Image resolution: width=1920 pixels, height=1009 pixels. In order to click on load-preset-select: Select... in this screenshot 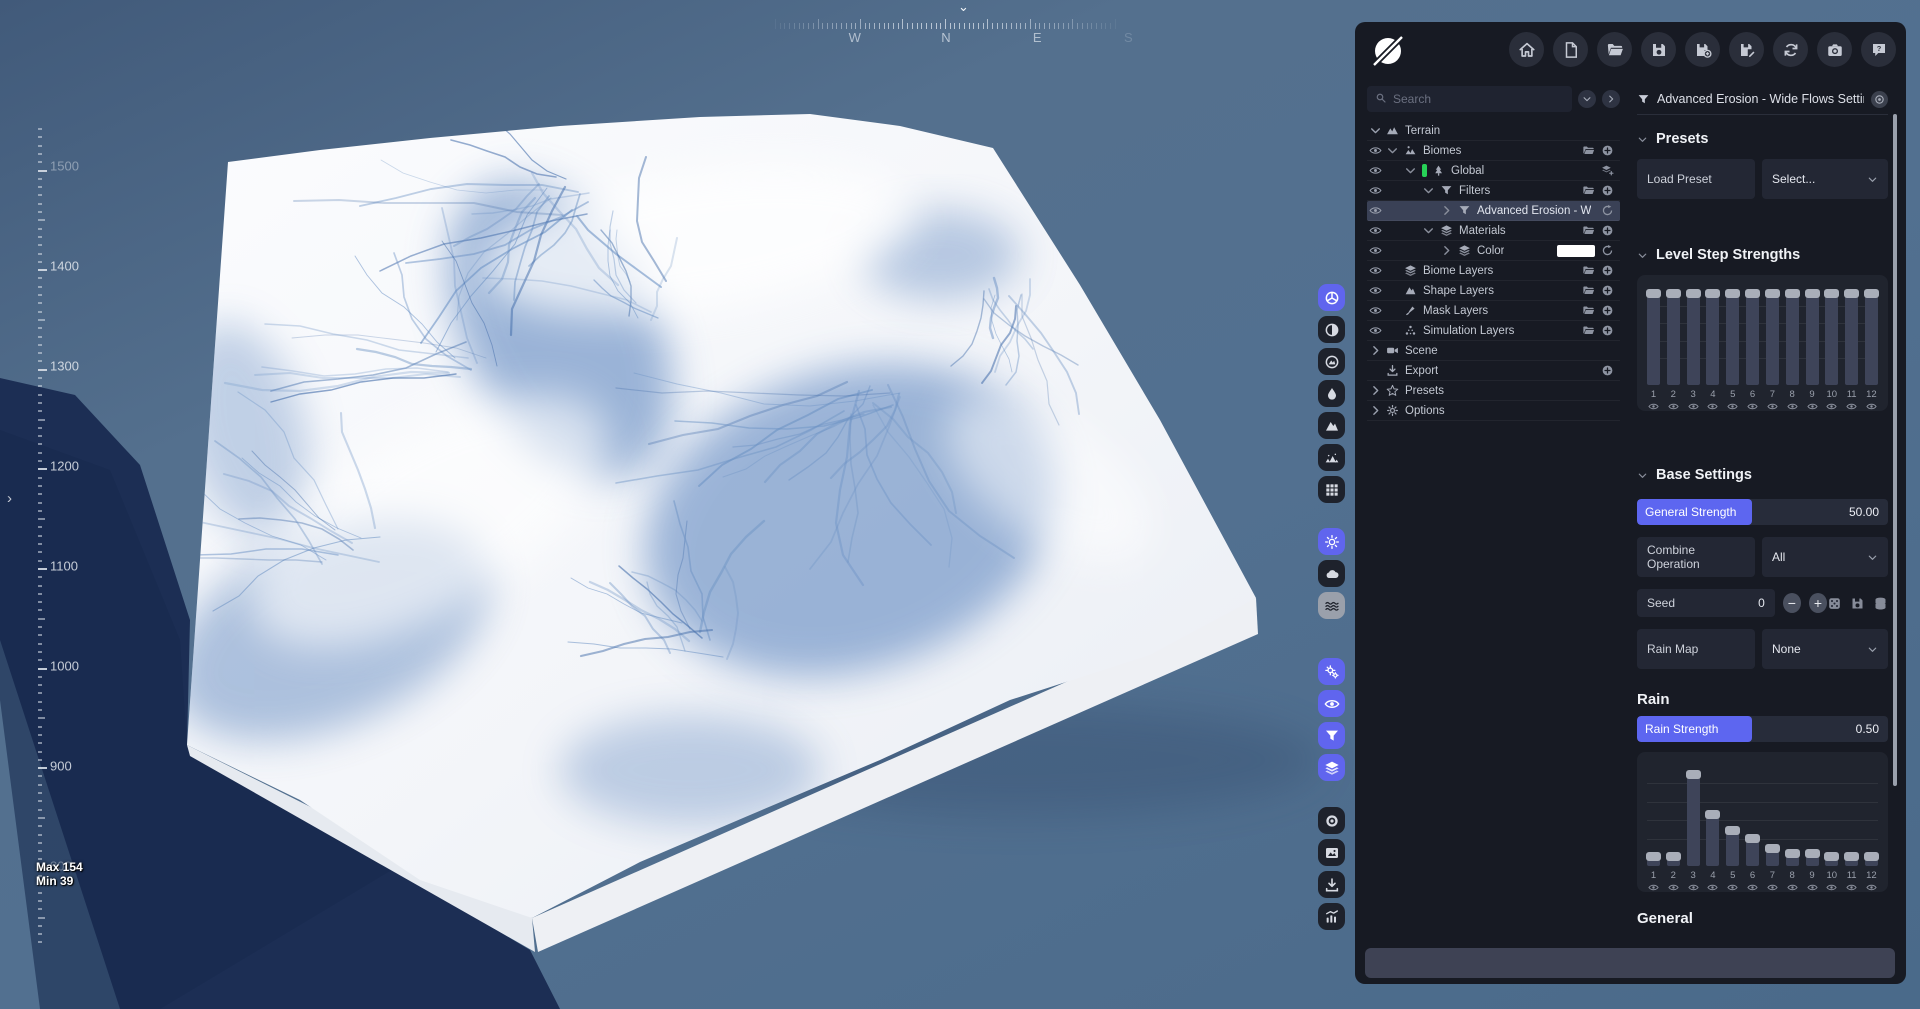, I will do `click(1825, 179)`.